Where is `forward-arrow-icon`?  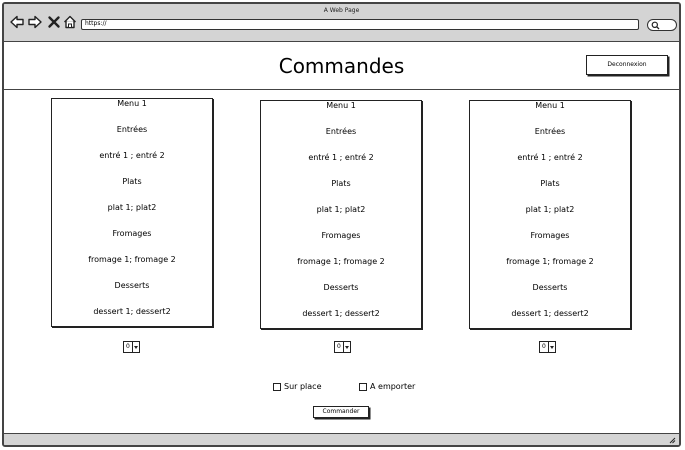 forward-arrow-icon is located at coordinates (35, 22).